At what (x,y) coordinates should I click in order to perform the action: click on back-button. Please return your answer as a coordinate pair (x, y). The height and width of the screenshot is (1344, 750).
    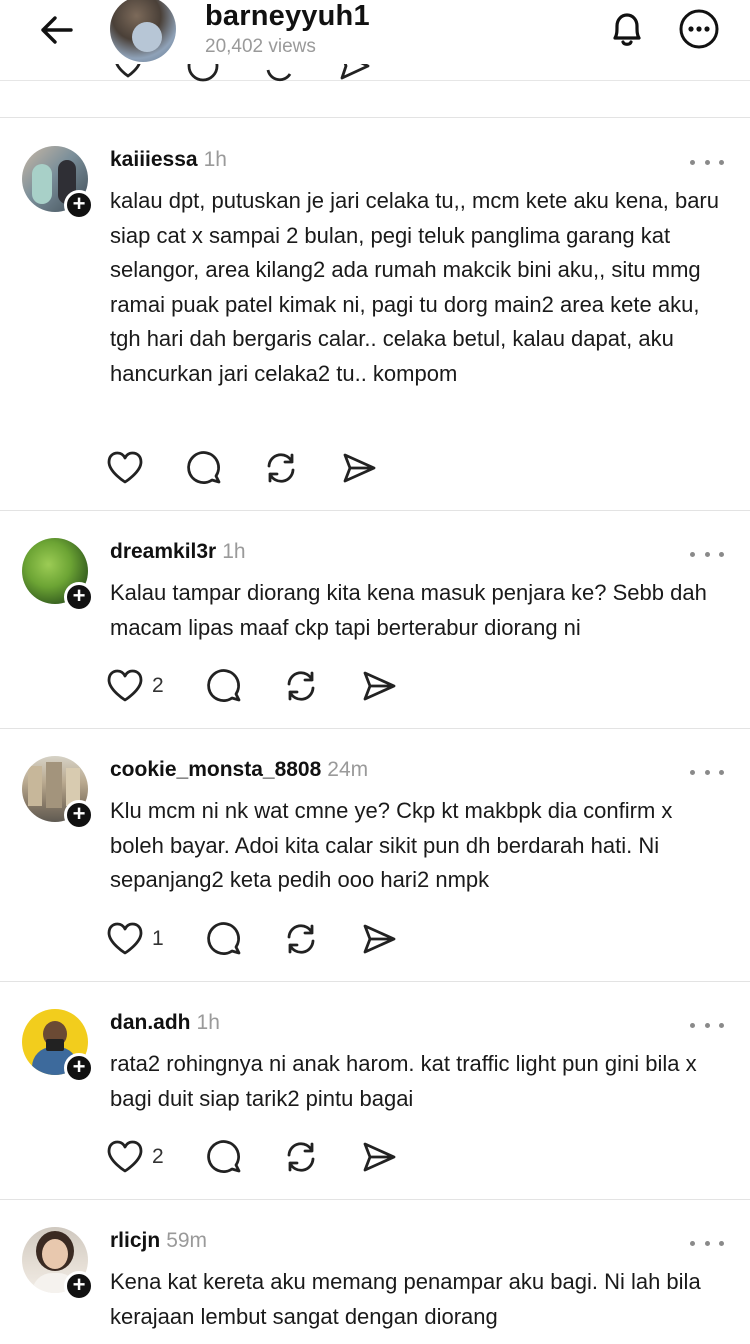
    Looking at the image, I should click on (56, 30).